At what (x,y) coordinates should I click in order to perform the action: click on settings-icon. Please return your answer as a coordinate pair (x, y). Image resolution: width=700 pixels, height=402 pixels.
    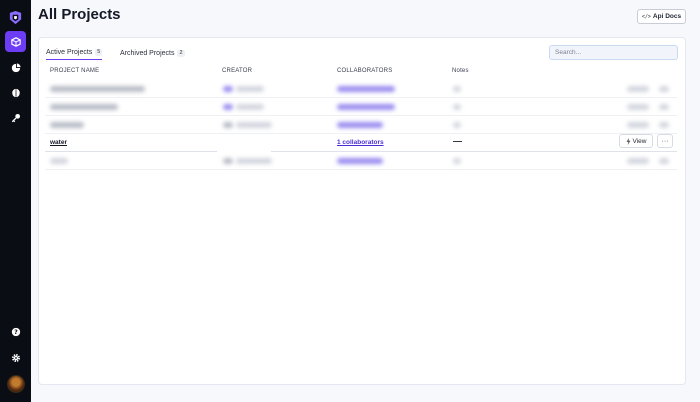
    Looking at the image, I should click on (15, 357).